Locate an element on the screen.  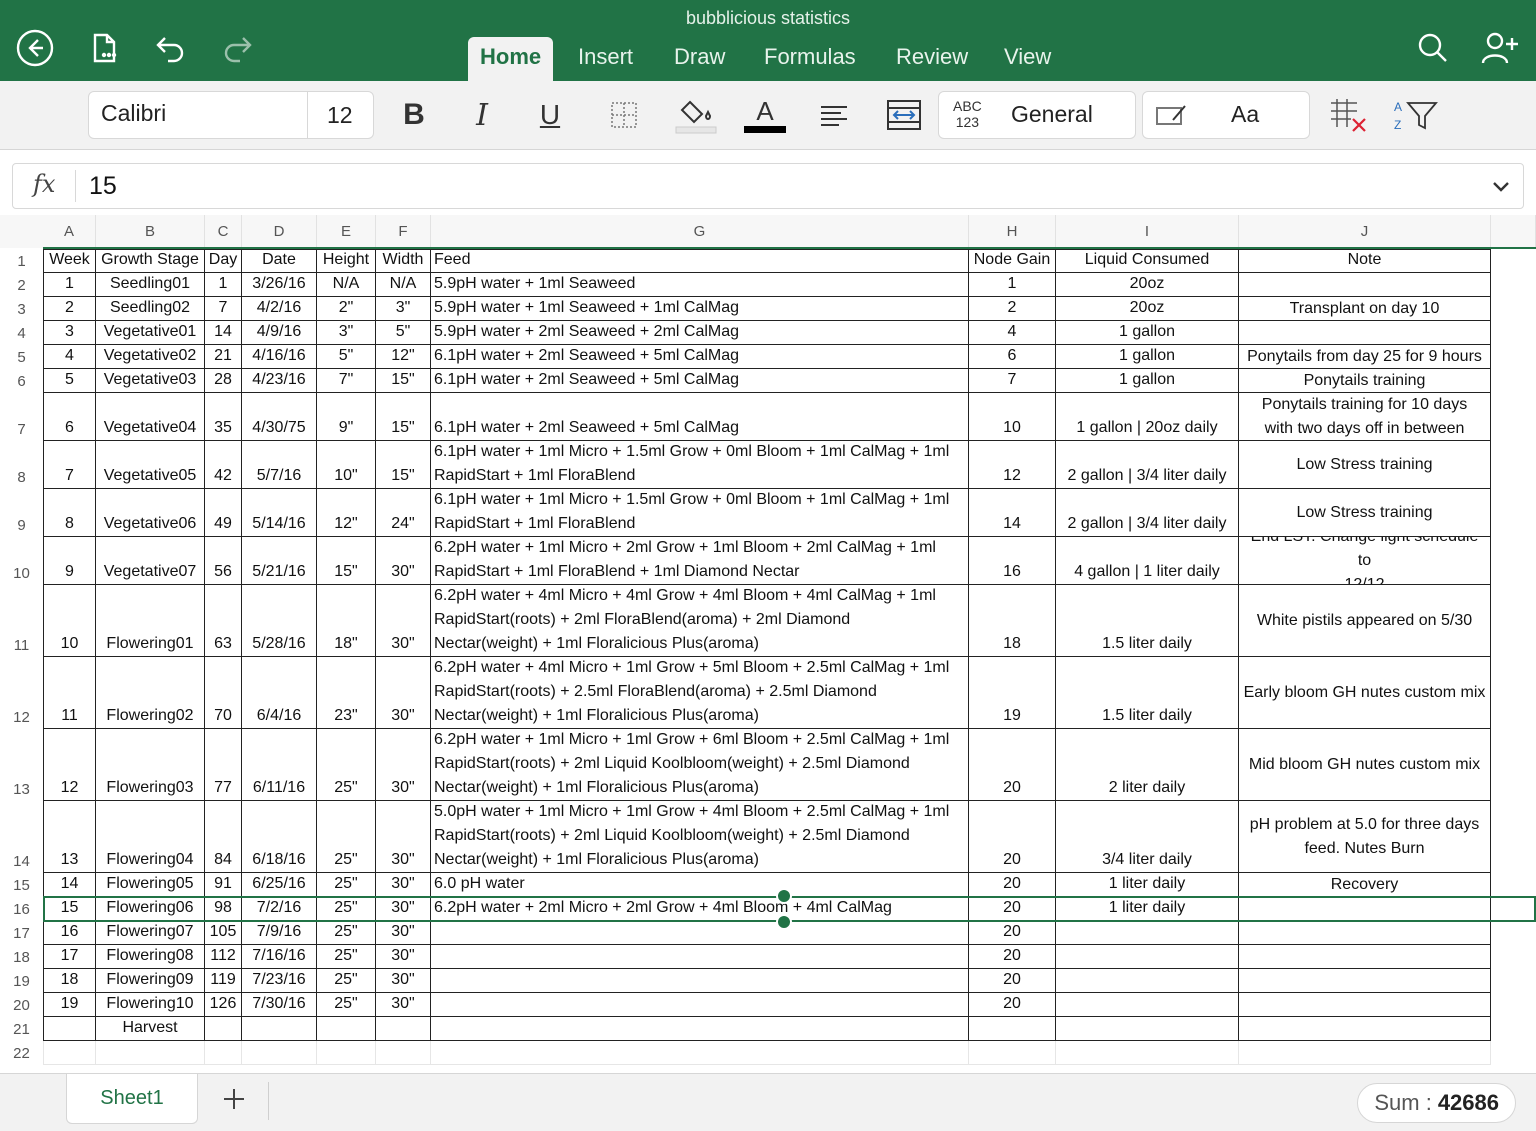
tab-review: Review is located at coordinates (932, 57).